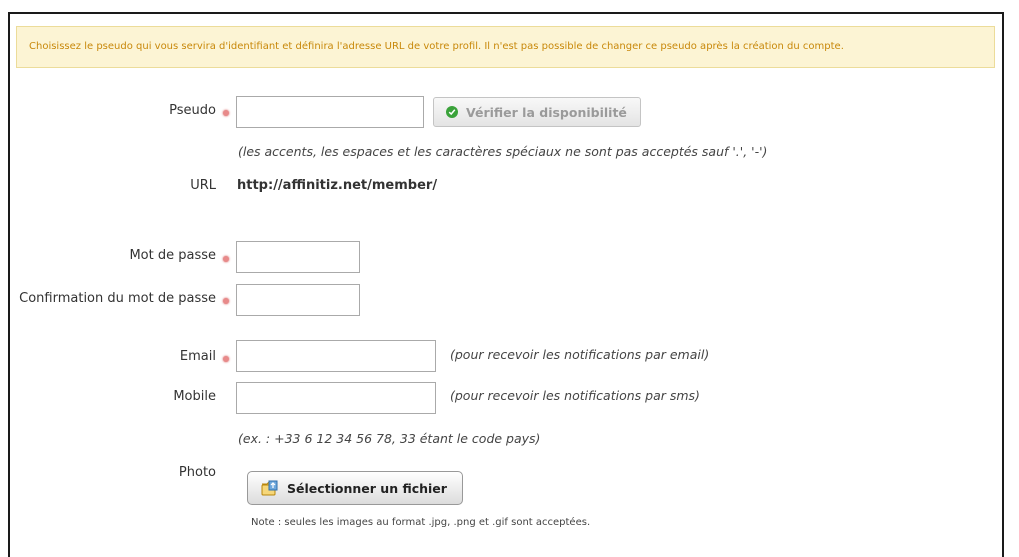  I want to click on password-confirm-label: Confirmation du mot de passe, so click(117, 298).